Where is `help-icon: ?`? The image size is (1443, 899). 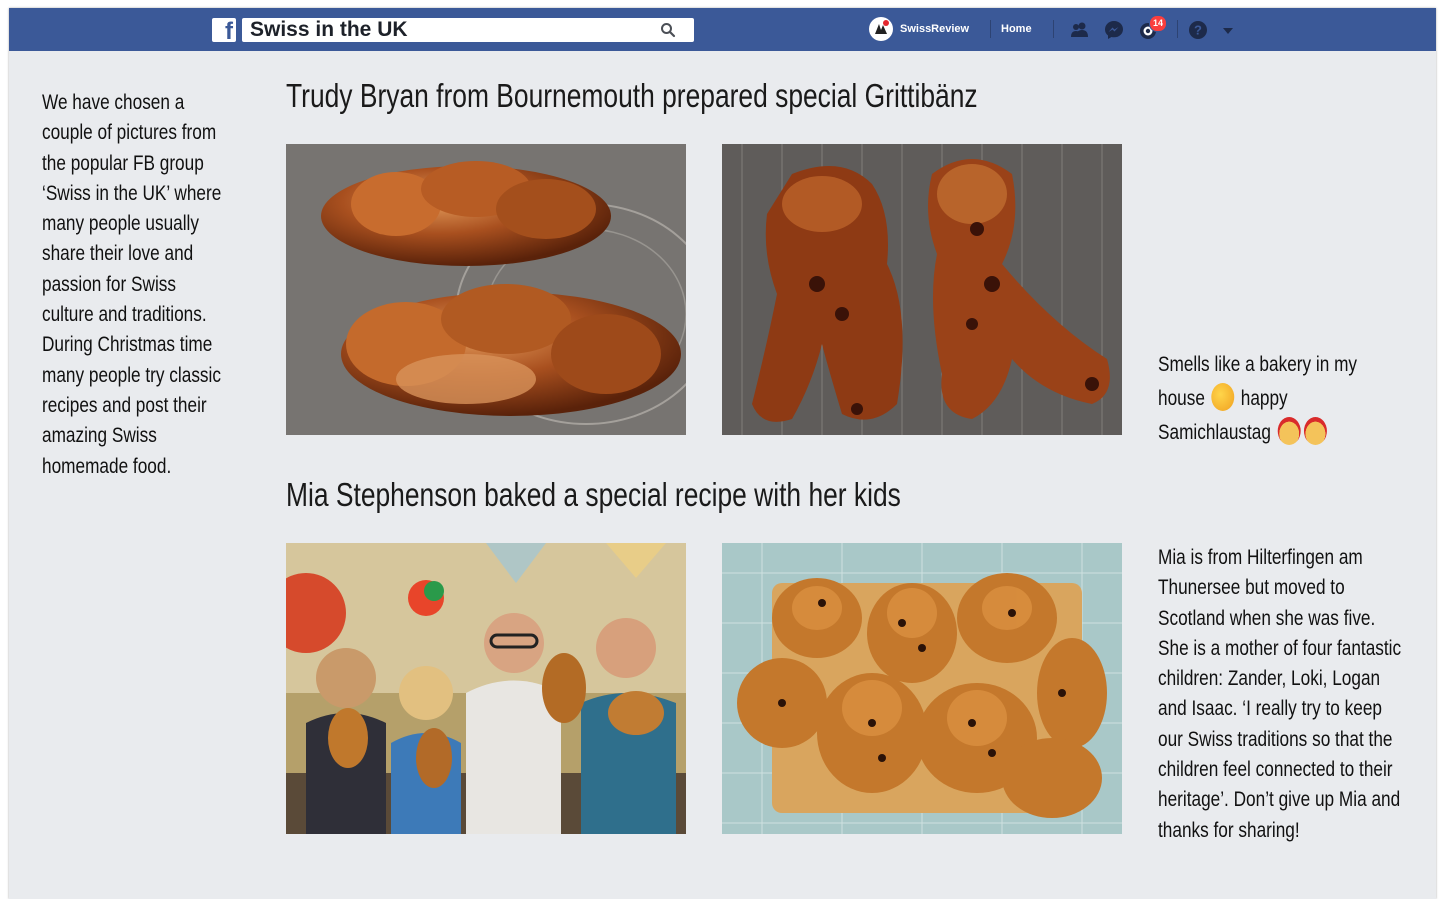 help-icon: ? is located at coordinates (1198, 30).